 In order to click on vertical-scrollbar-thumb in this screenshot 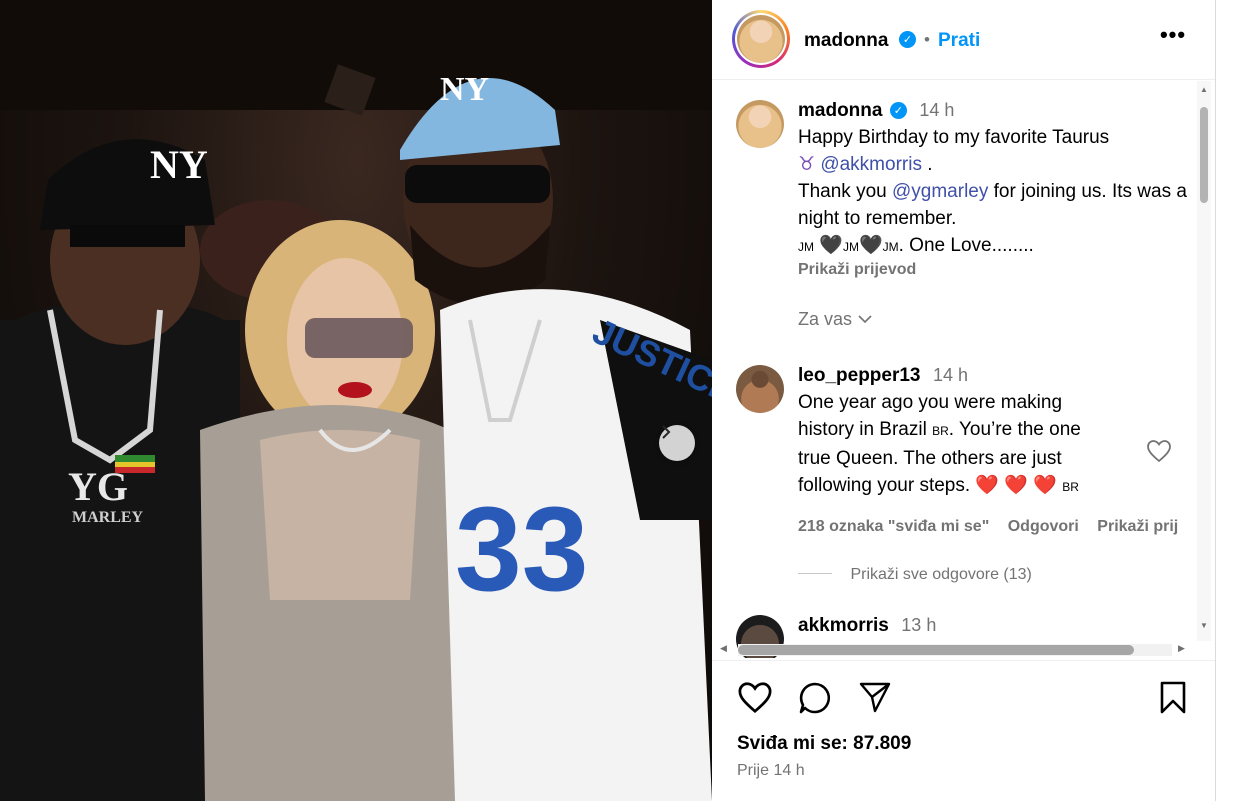, I will do `click(1204, 155)`.